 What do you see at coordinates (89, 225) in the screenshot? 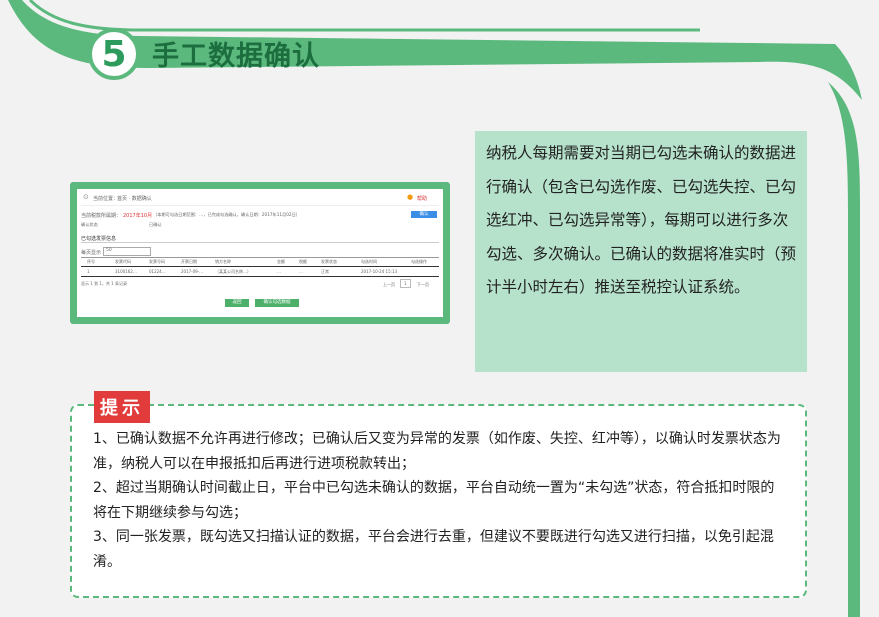
I see `radio-confirm-status: 确认状态` at bounding box center [89, 225].